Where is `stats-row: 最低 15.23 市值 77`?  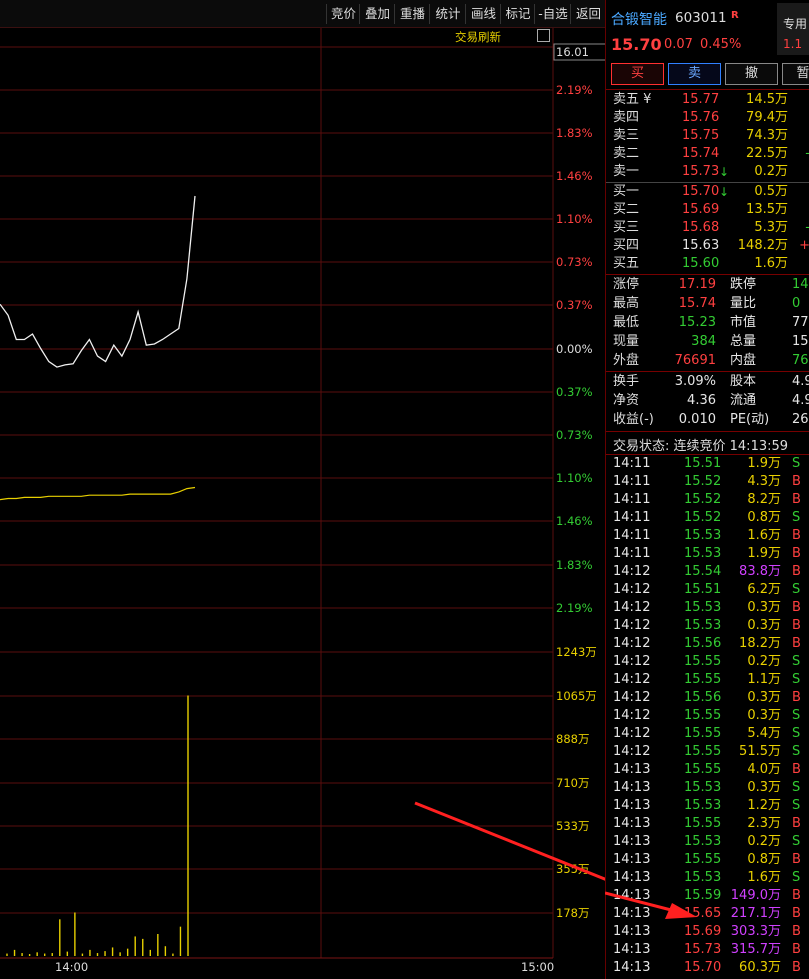 stats-row: 最低 15.23 市值 77 is located at coordinates (707, 323).